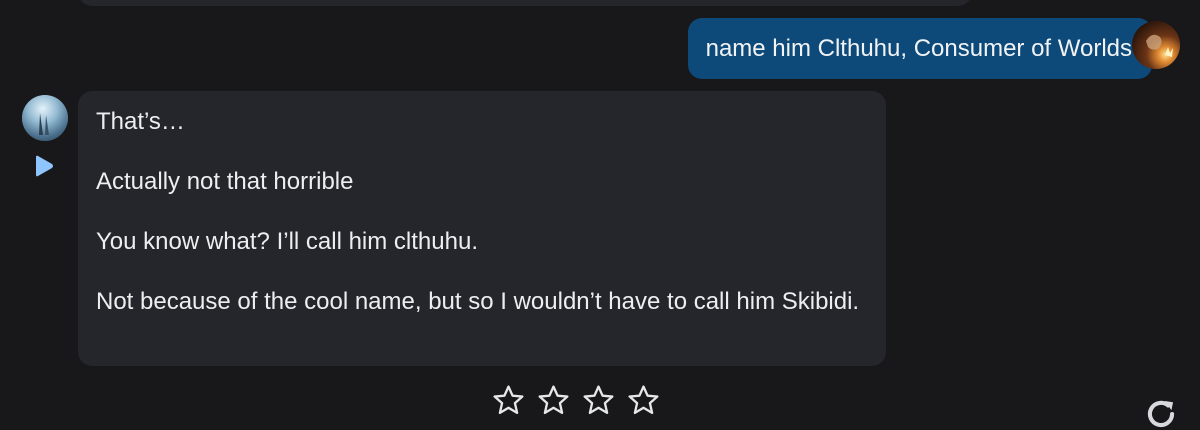  I want to click on play-icon, so click(44, 166).